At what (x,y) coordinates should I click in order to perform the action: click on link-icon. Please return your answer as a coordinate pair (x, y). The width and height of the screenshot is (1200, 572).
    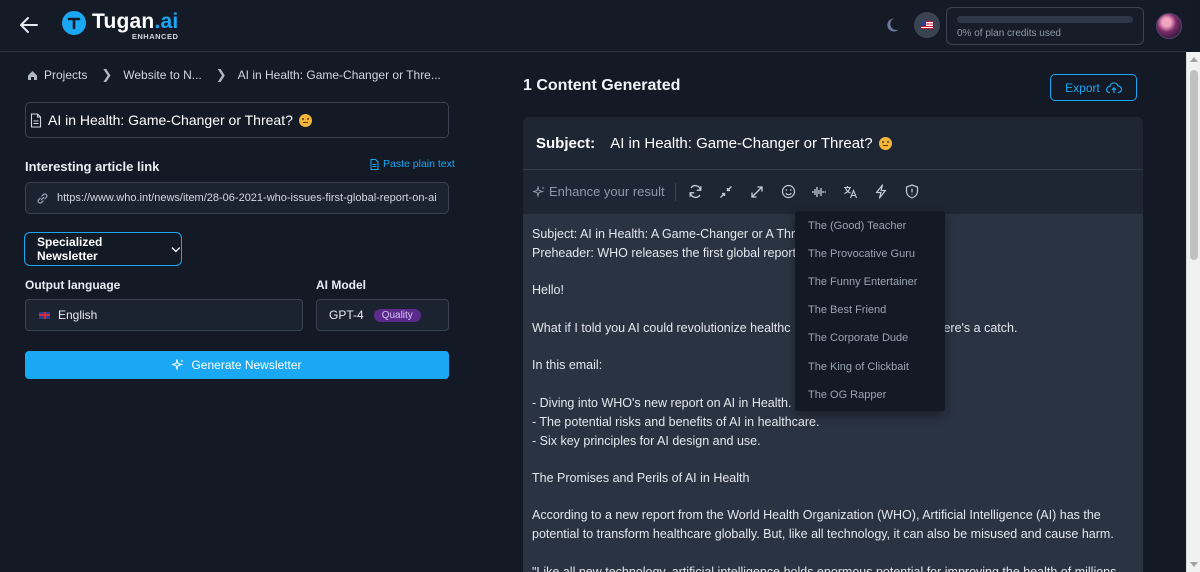
    Looking at the image, I should click on (42, 198).